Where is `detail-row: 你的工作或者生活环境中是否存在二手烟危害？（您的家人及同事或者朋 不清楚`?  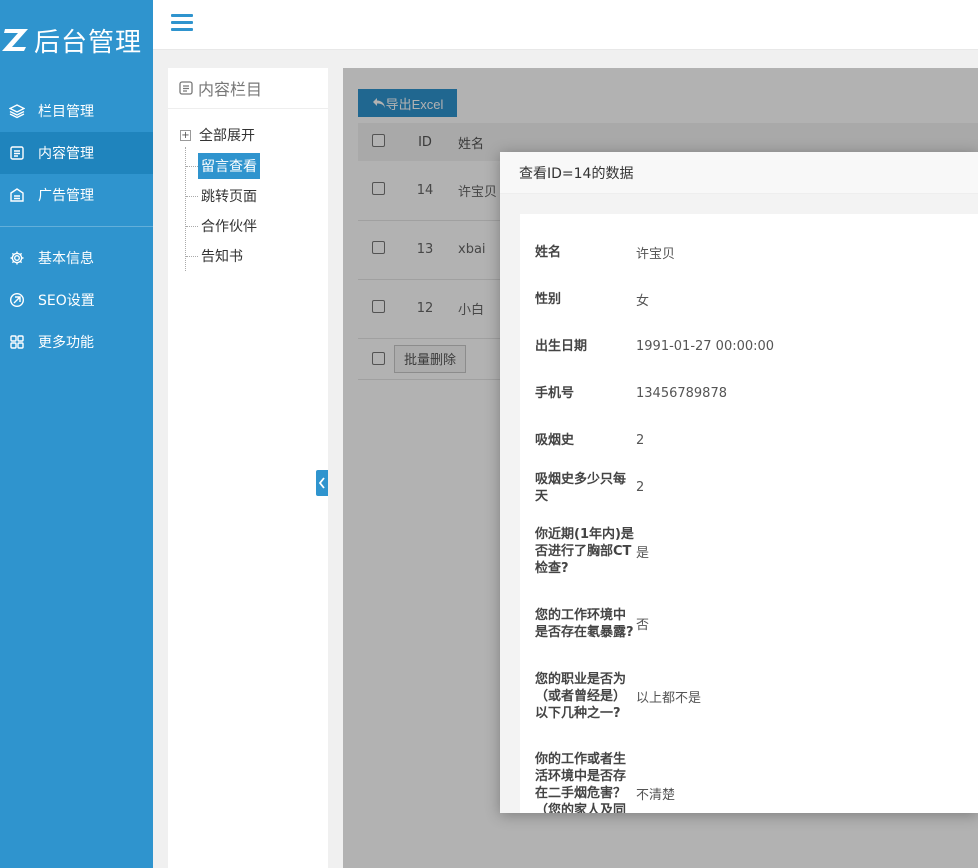
detail-row: 你的工作或者生活环境中是否存在二手烟危害？（您的家人及同事或者朋 不清楚 is located at coordinates (749, 774).